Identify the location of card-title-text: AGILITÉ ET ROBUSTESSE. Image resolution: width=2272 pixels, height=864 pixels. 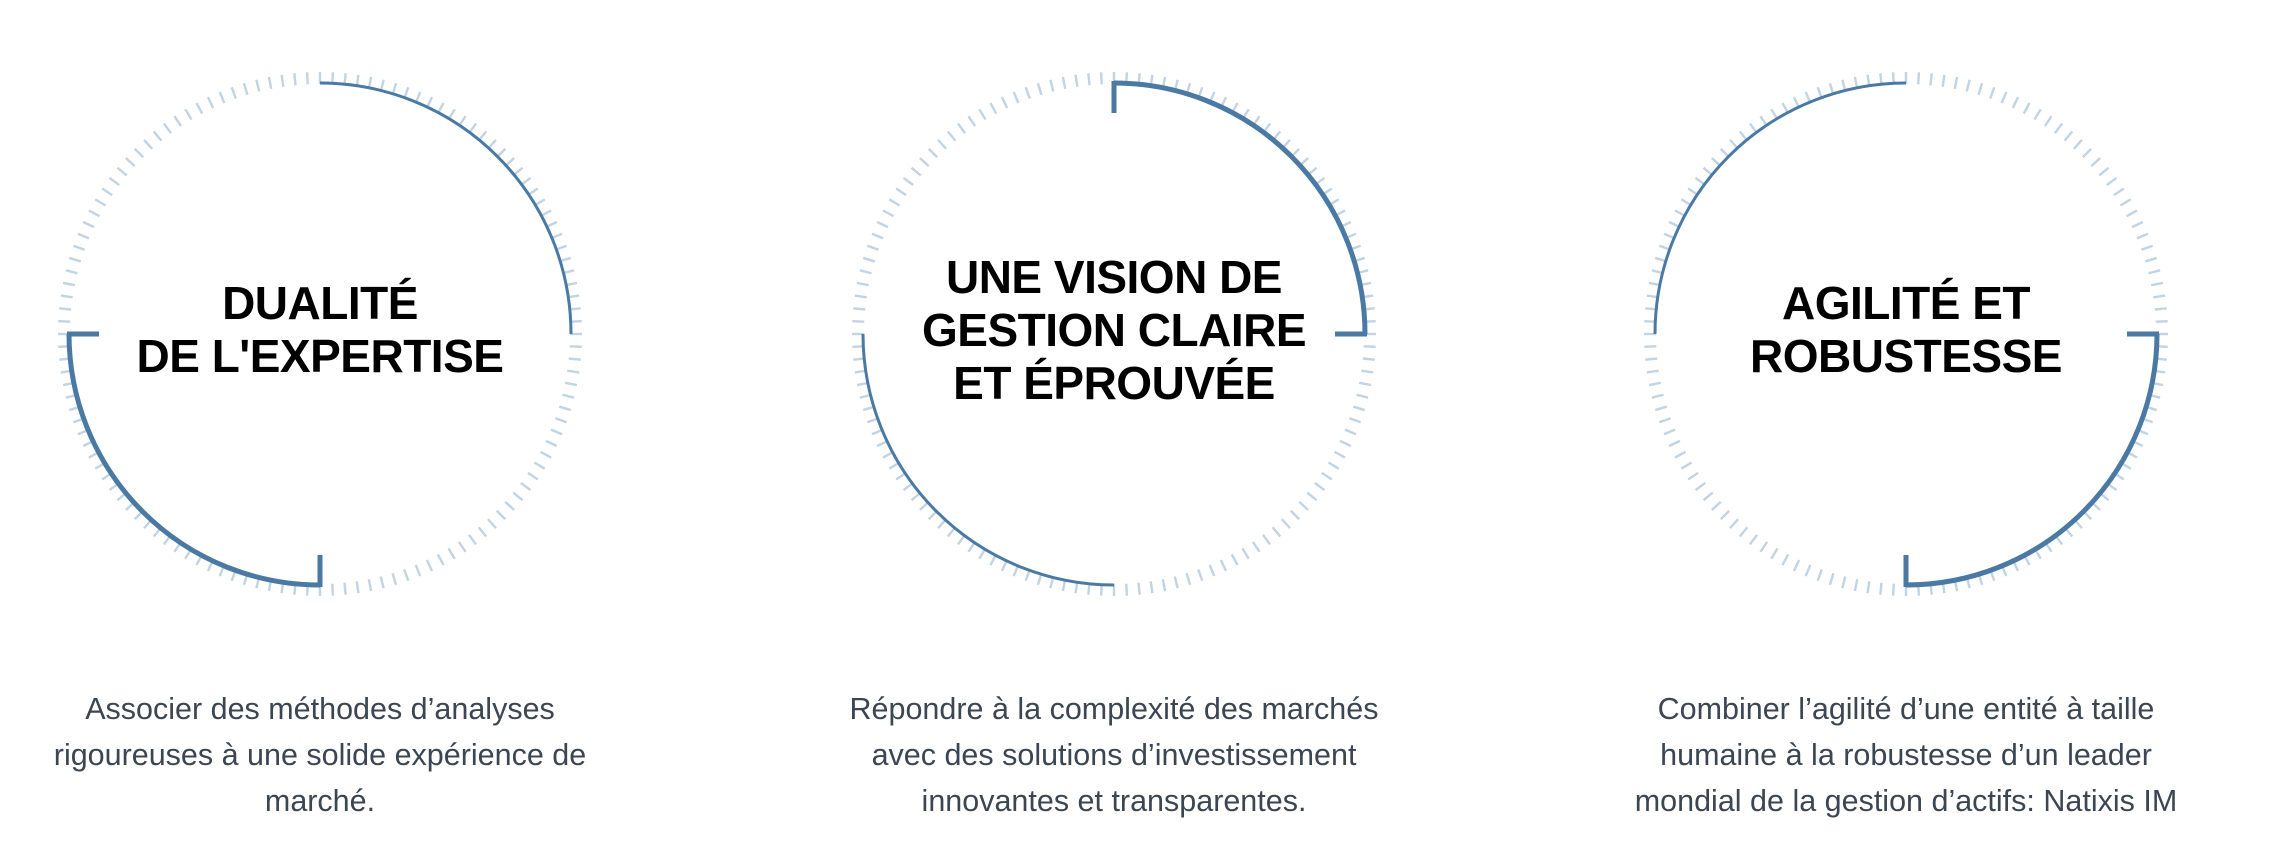
(1906, 329).